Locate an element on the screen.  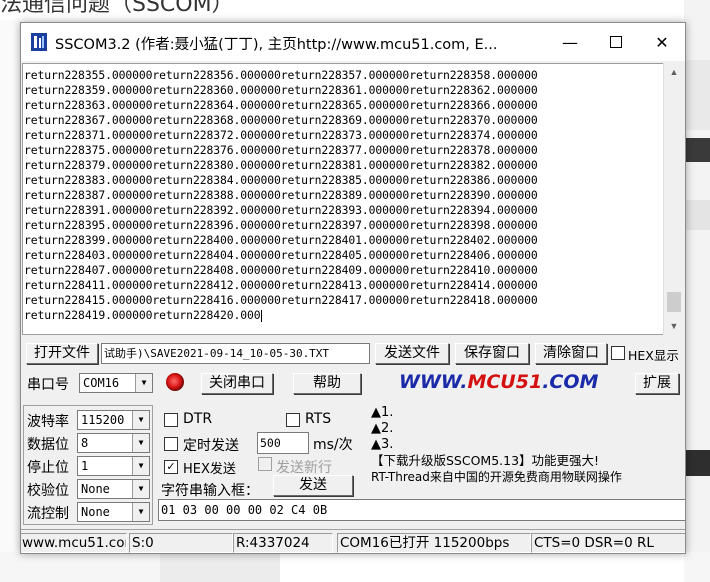
notice-line: ▲3. is located at coordinates (382, 444).